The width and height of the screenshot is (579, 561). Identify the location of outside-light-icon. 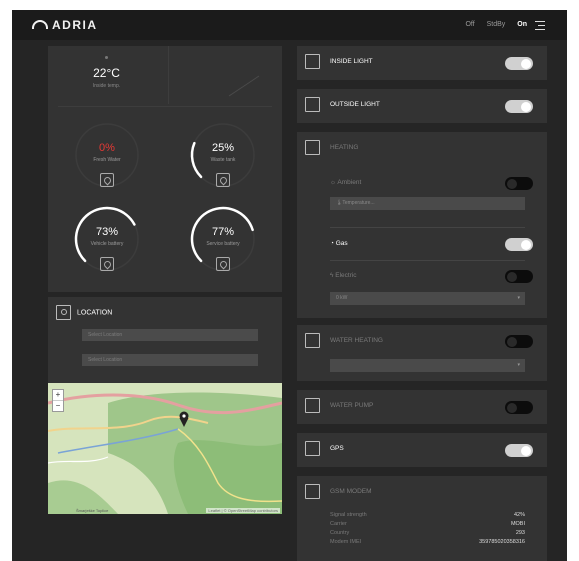
(312, 104).